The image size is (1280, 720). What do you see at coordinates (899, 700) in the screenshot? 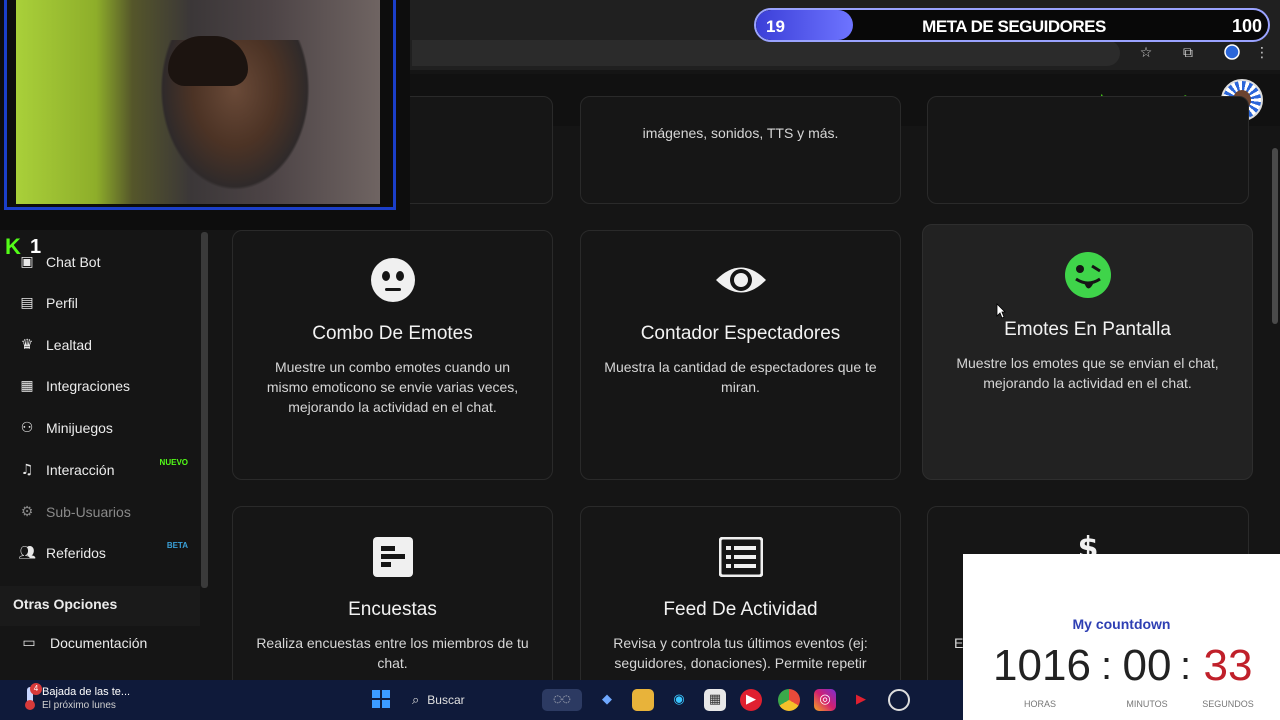
I see `app-icon` at bounding box center [899, 700].